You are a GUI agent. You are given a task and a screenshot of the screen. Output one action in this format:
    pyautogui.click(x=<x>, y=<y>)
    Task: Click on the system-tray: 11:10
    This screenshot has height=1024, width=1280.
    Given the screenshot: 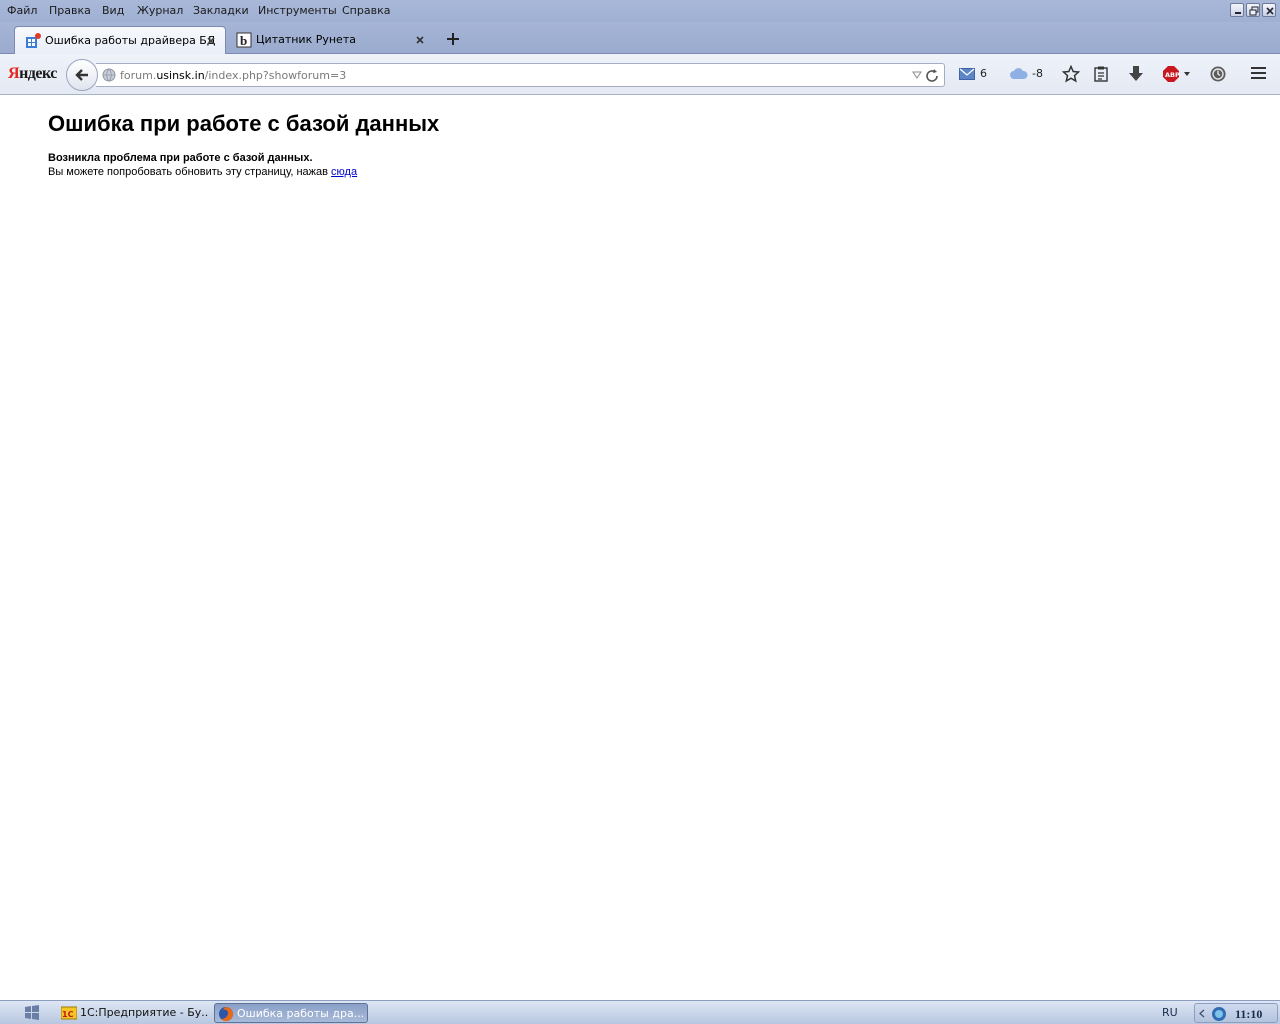 What is the action you would take?
    pyautogui.click(x=1236, y=1013)
    